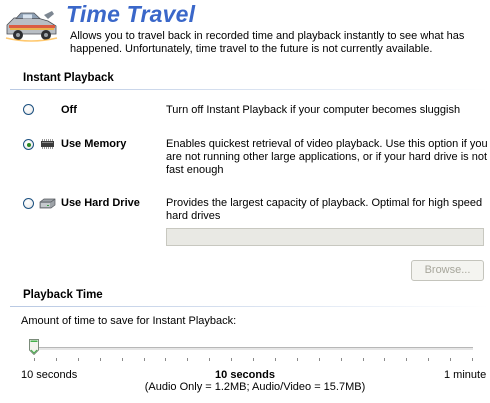 This screenshot has height=403, width=490. I want to click on option-label-use-memory: Use Memory, so click(93, 144).